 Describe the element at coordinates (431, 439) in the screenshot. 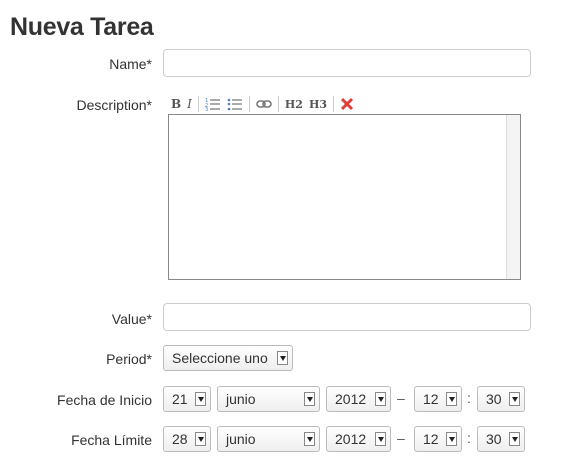

I see `end-hour-value: 12` at that location.